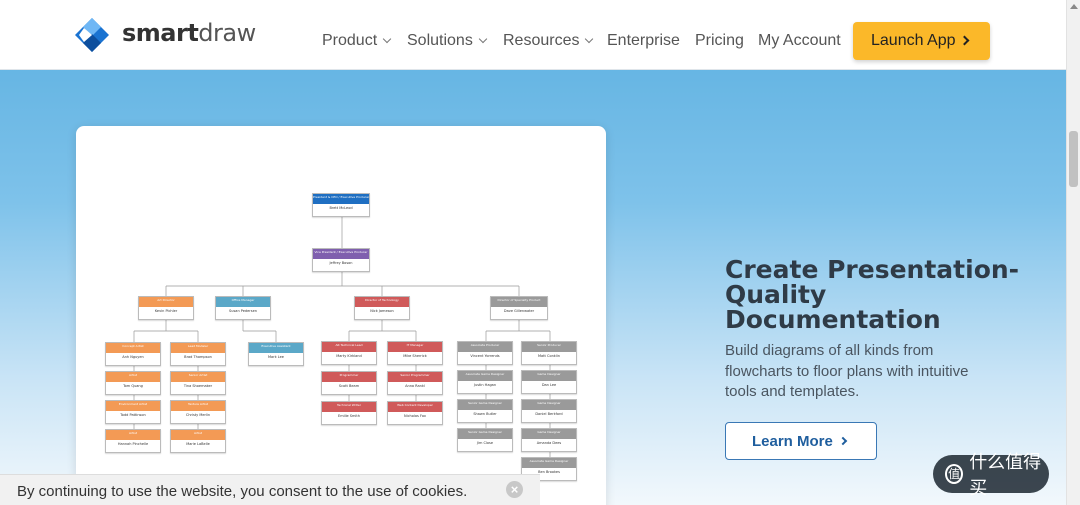 The height and width of the screenshot is (505, 1080). I want to click on brand-name: smartdraw, so click(189, 33).